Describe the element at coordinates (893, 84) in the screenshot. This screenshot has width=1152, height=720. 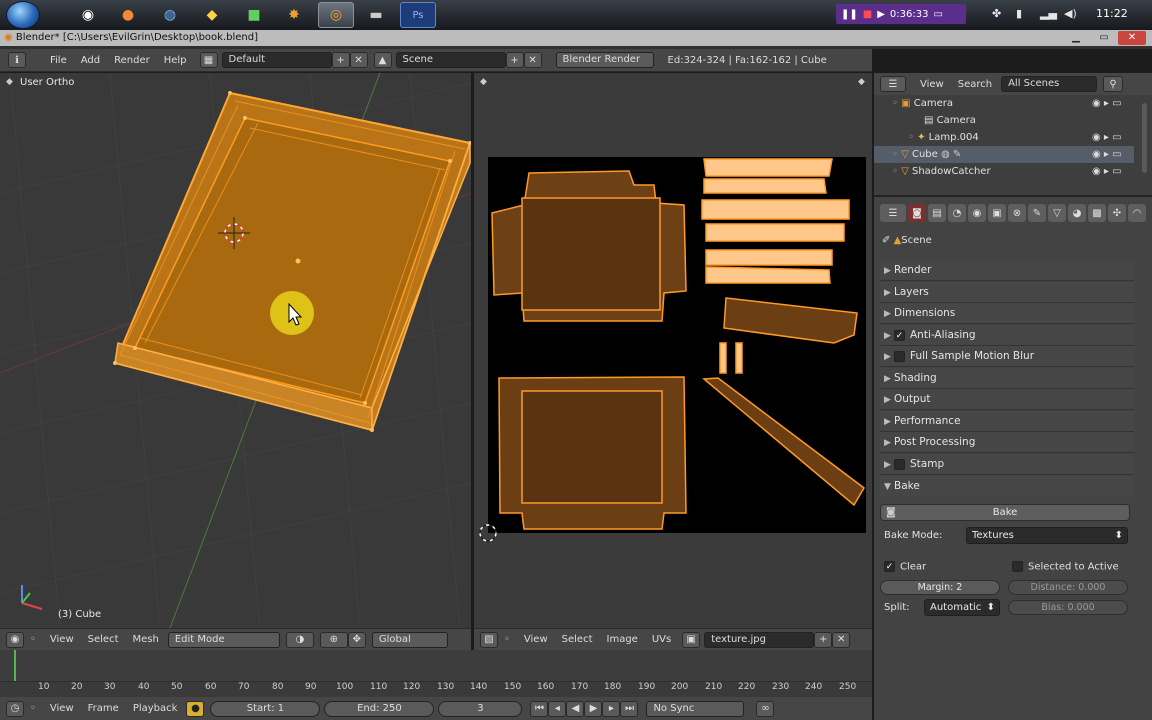
I see `outliner-editor-icon: ☰` at that location.